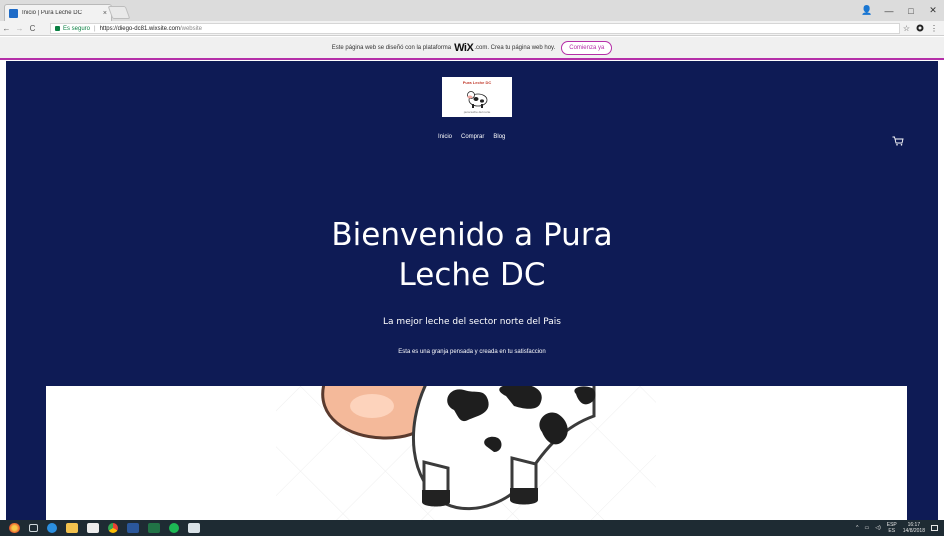 The height and width of the screenshot is (536, 944). What do you see at coordinates (472, 255) in the screenshot?
I see `hero-title: Bienvenido a Pura Leche DC` at bounding box center [472, 255].